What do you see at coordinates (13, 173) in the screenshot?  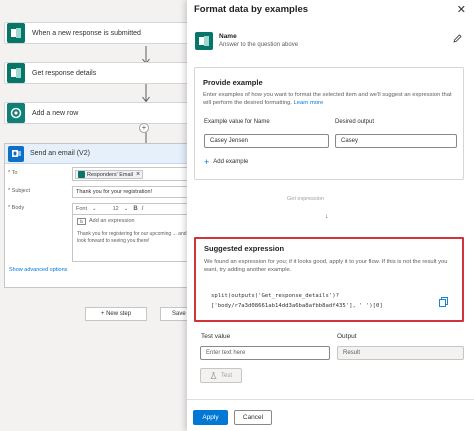 I see `to-label: * To` at bounding box center [13, 173].